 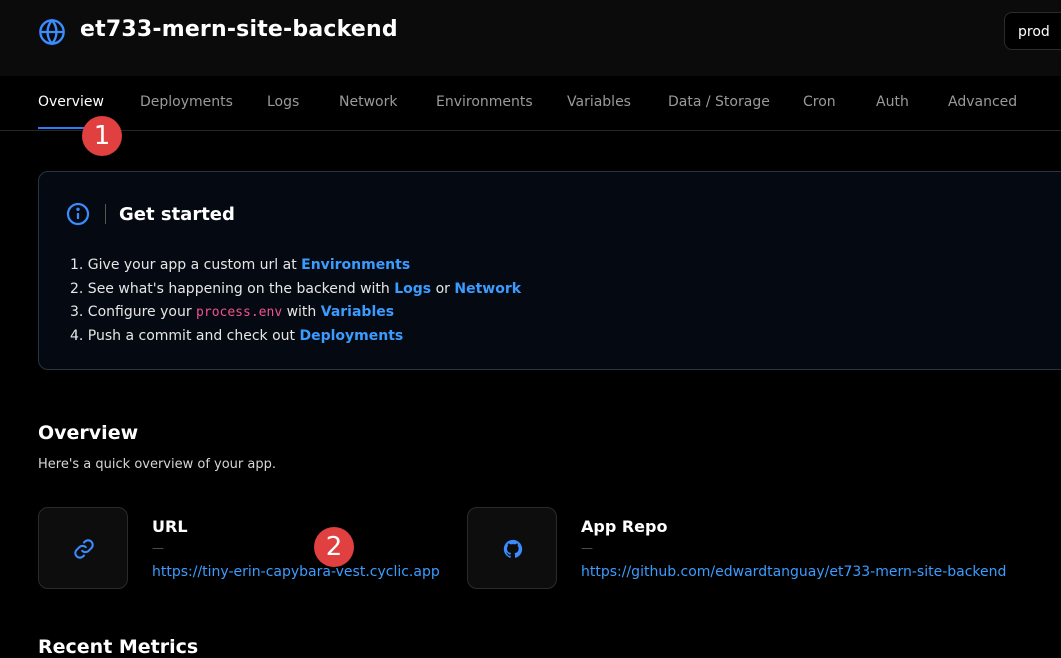 I want to click on url-dash: —, so click(x=158, y=548).